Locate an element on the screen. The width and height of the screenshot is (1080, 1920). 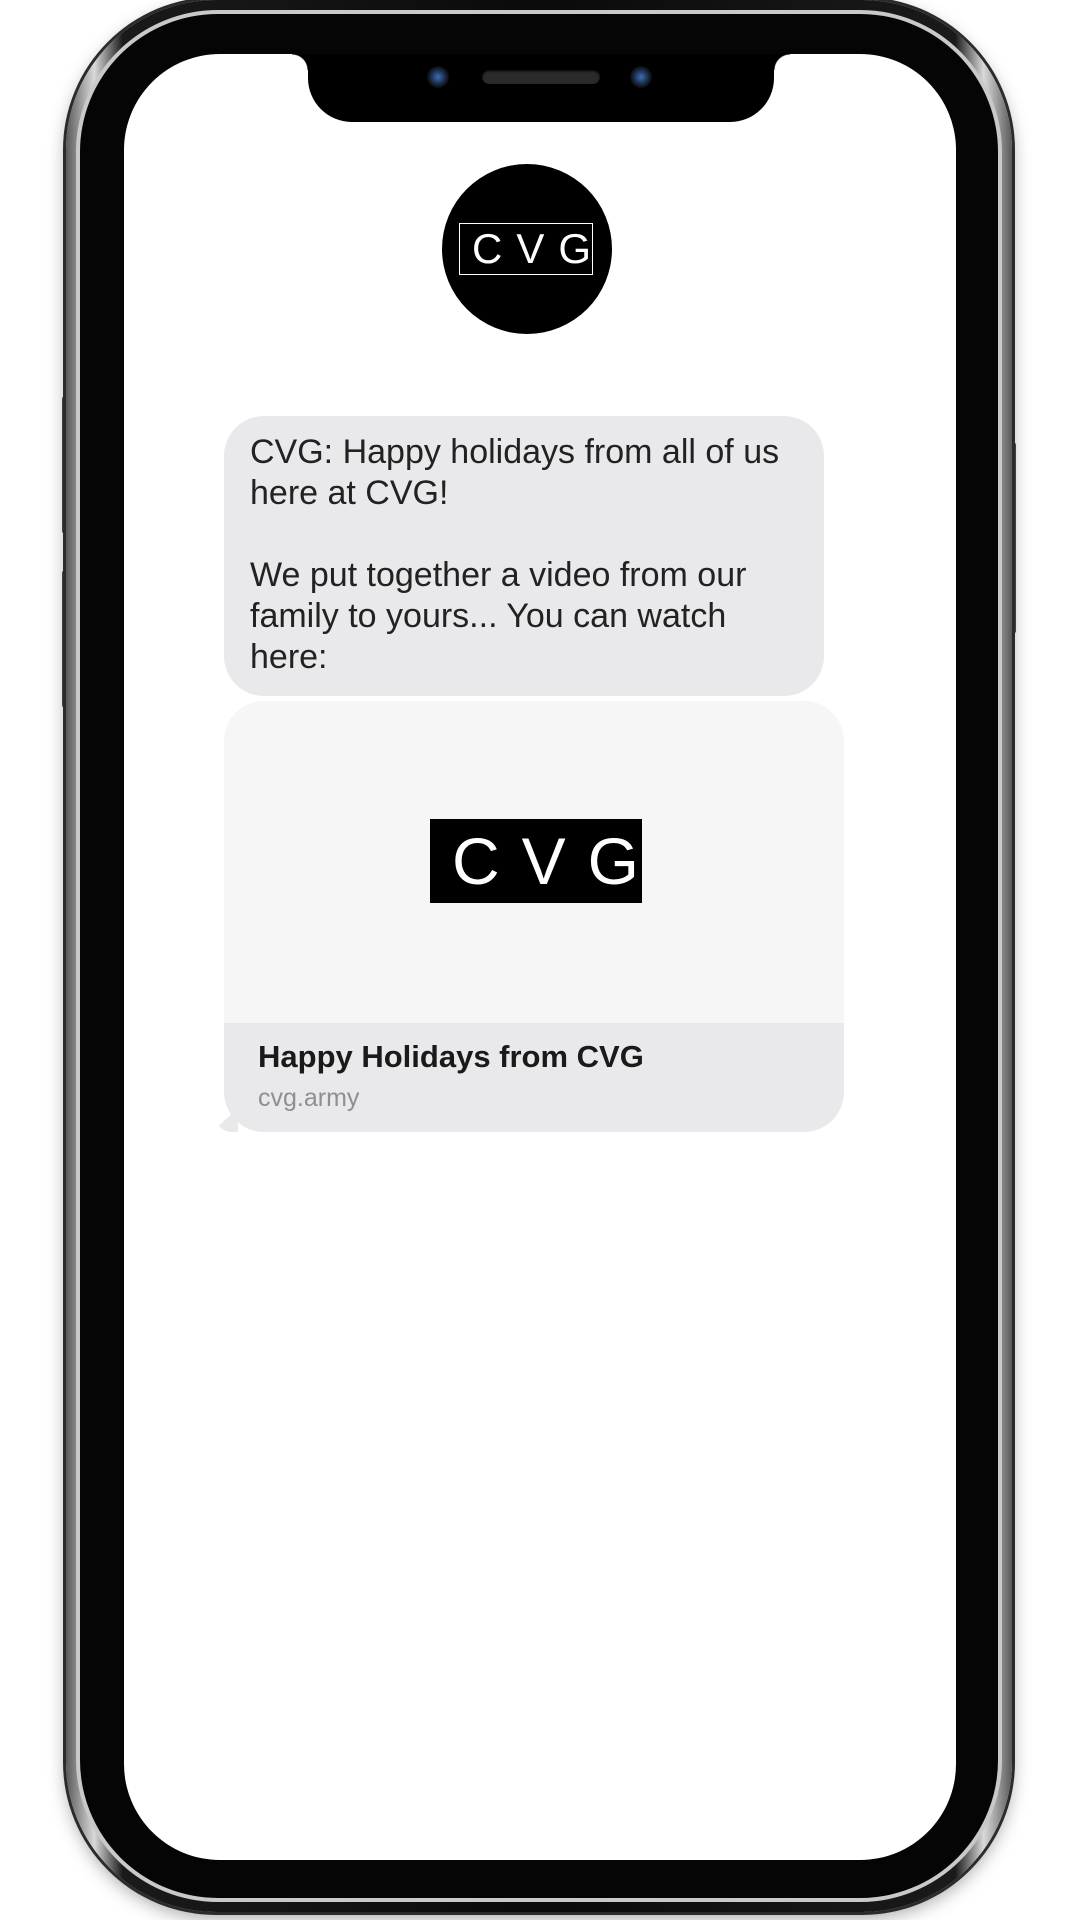
cvg-preview-logo-icon: CVG is located at coordinates (536, 861).